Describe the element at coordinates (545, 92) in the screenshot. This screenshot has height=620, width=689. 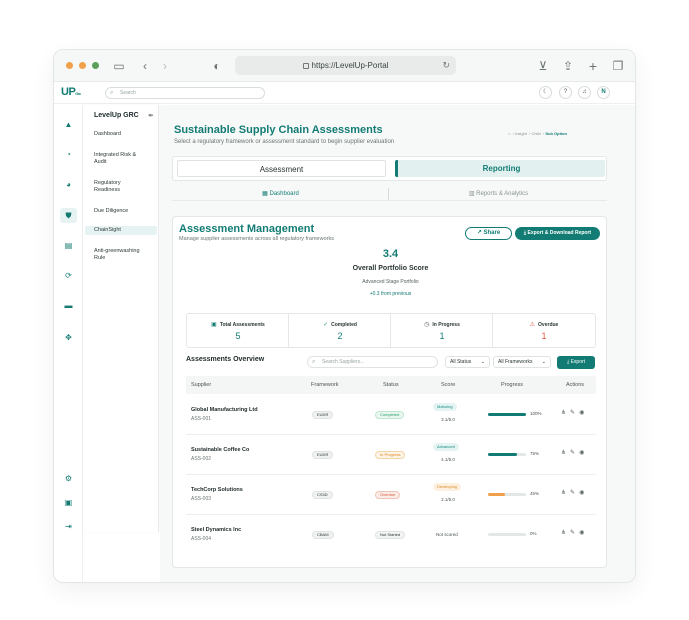
I see `dark-mode-toggle-button: ☾` at that location.